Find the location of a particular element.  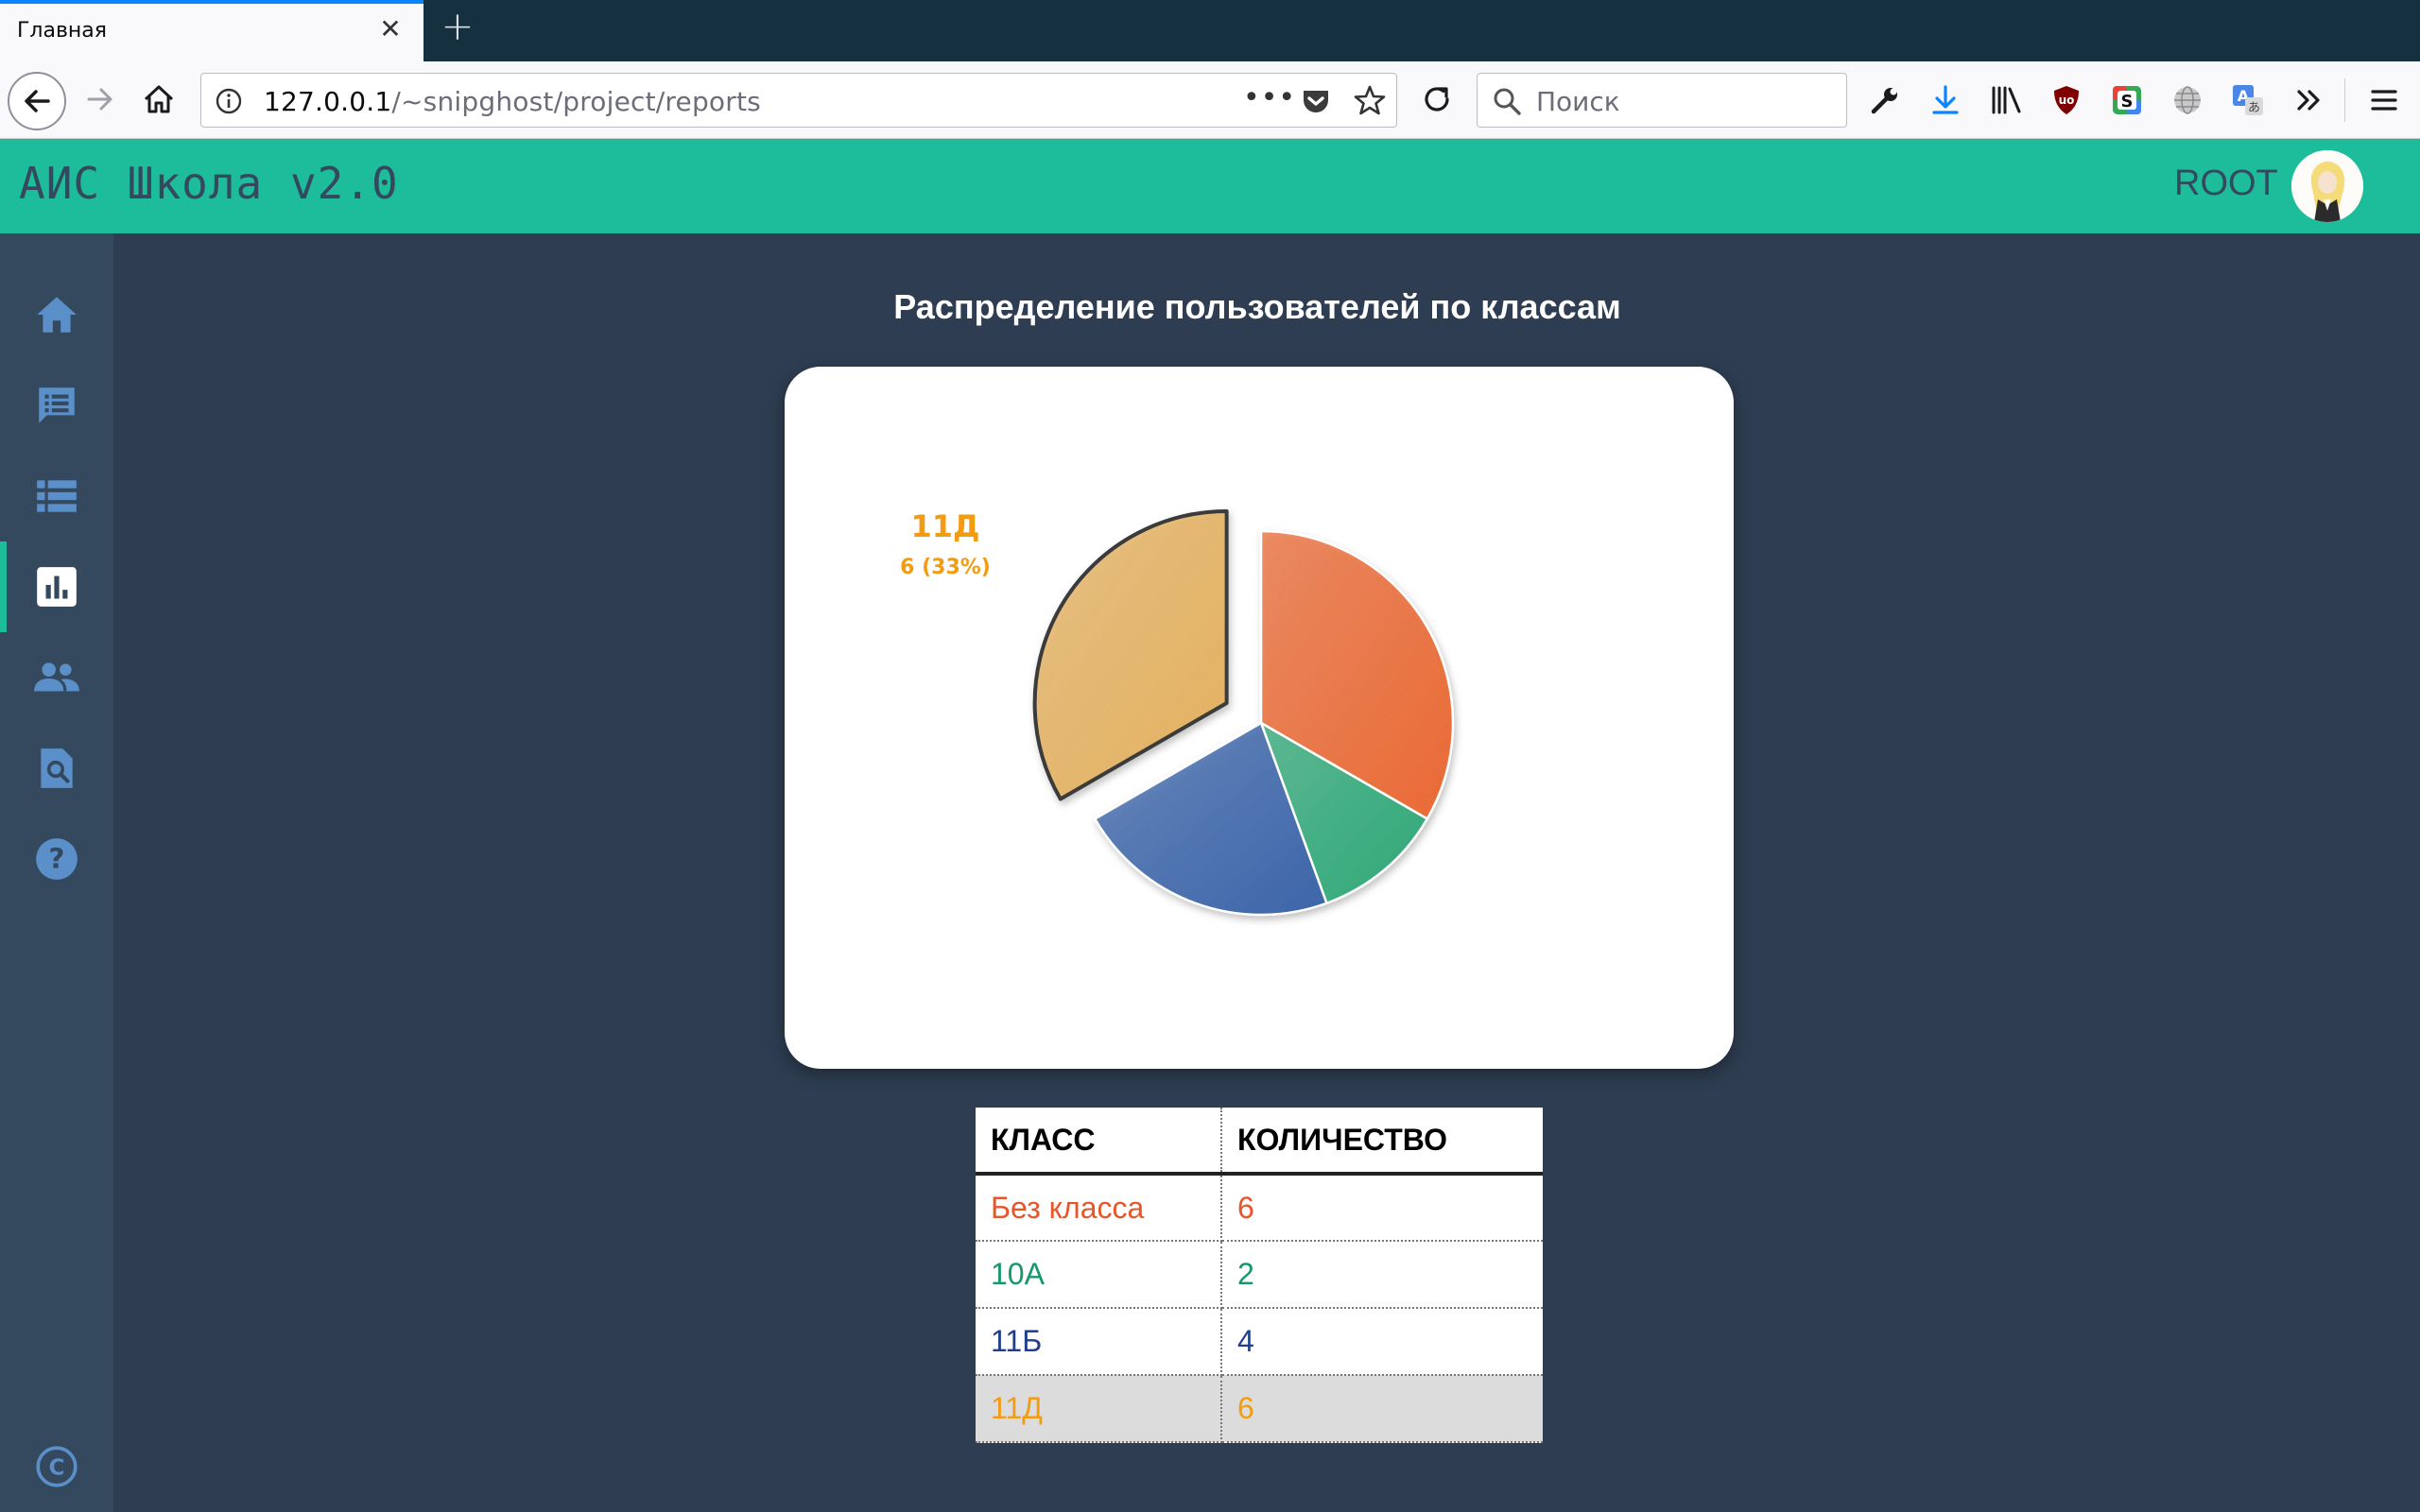

sidebar: ? C is located at coordinates (56, 872).